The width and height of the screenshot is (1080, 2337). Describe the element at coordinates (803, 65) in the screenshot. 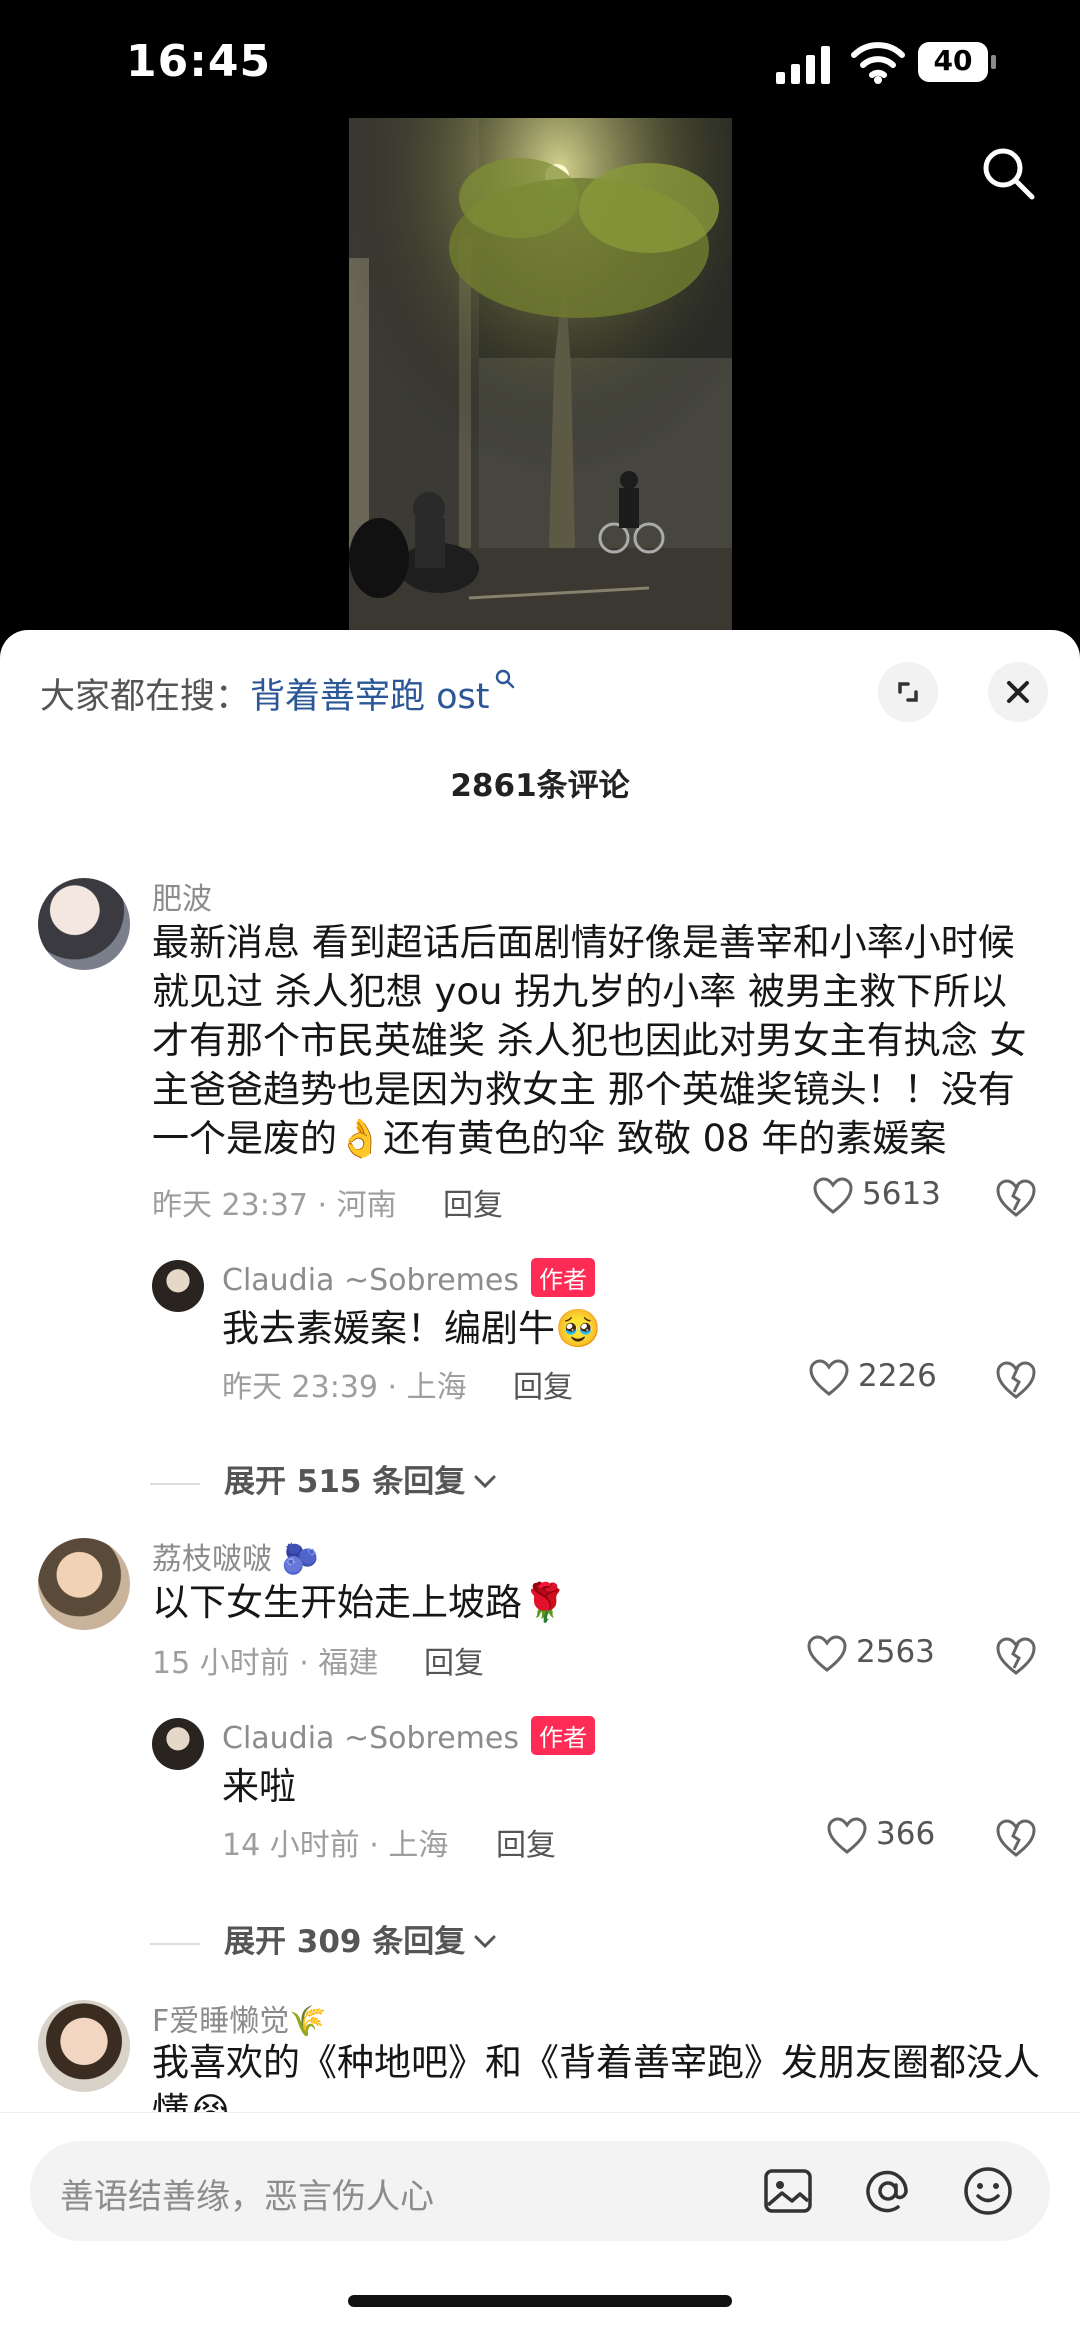

I see `cellular-signal-icon` at that location.